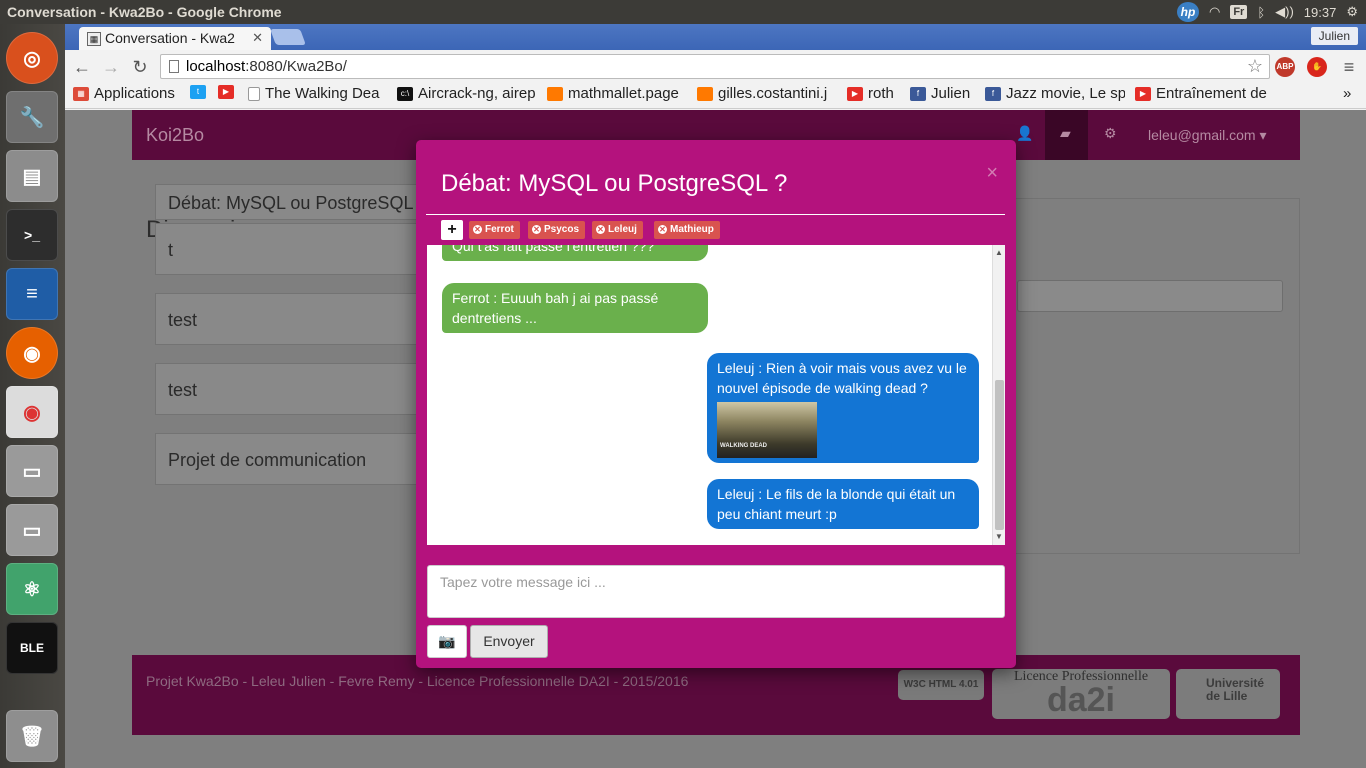 Image resolution: width=1366 pixels, height=768 pixels. What do you see at coordinates (82, 67) in the screenshot?
I see `back-arrow-icon: ←` at bounding box center [82, 67].